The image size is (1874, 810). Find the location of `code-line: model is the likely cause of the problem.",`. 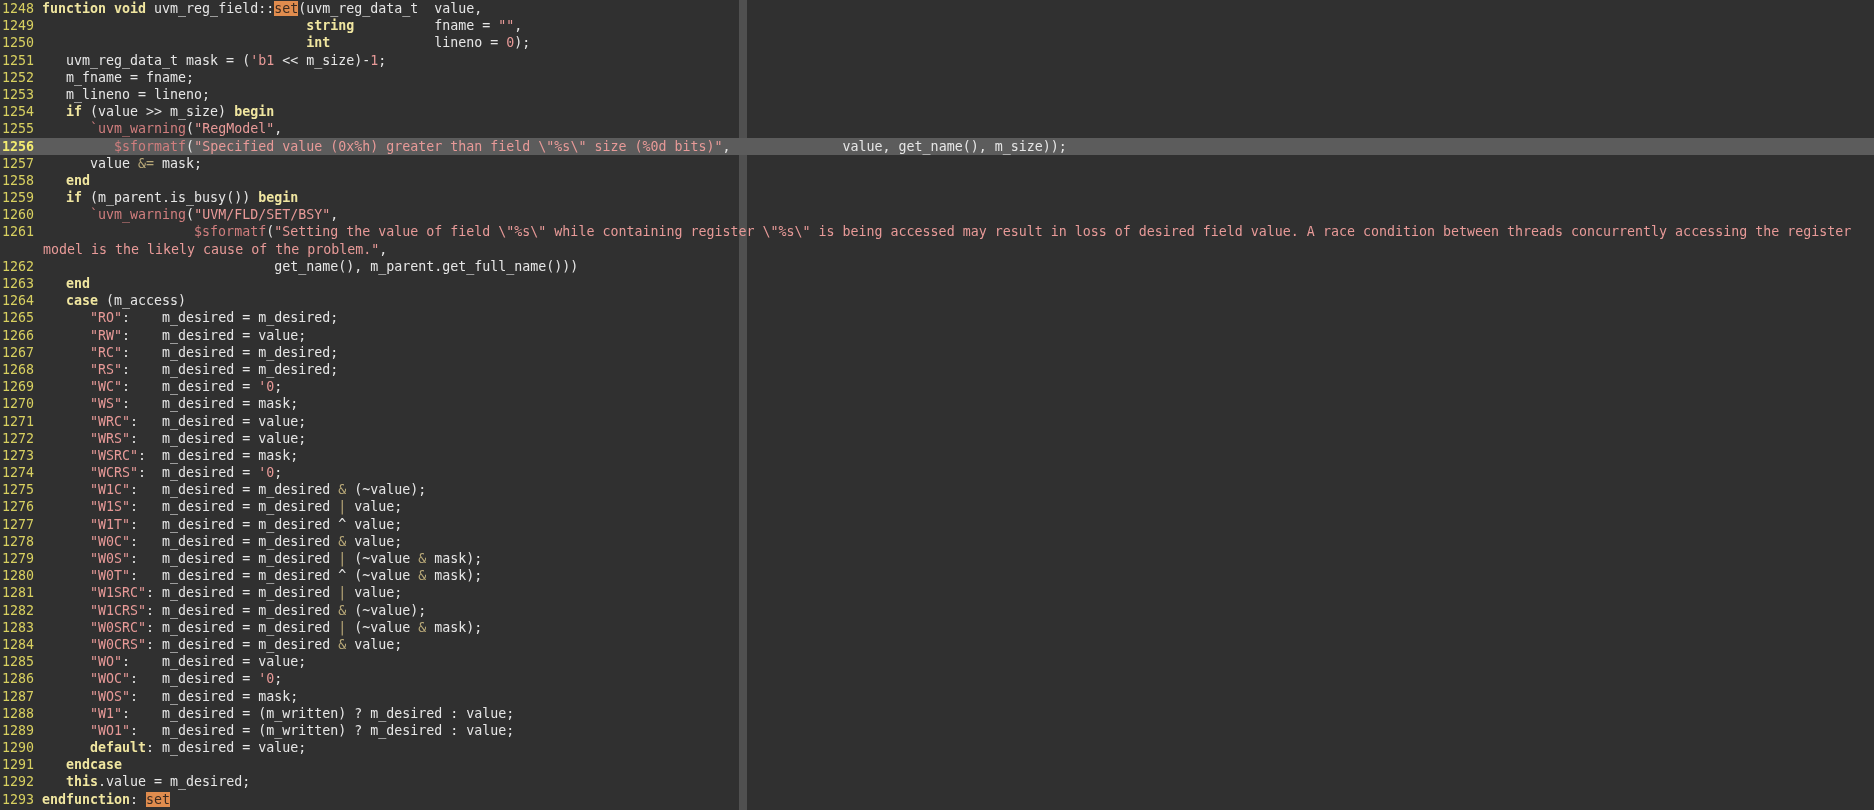

code-line: model is the likely cause of the problem.", is located at coordinates (215, 249).